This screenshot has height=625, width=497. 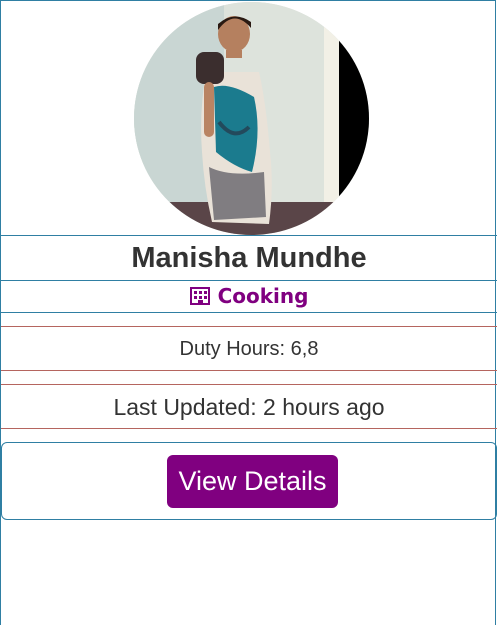 I want to click on category-badge: Cooking, so click(x=249, y=296).